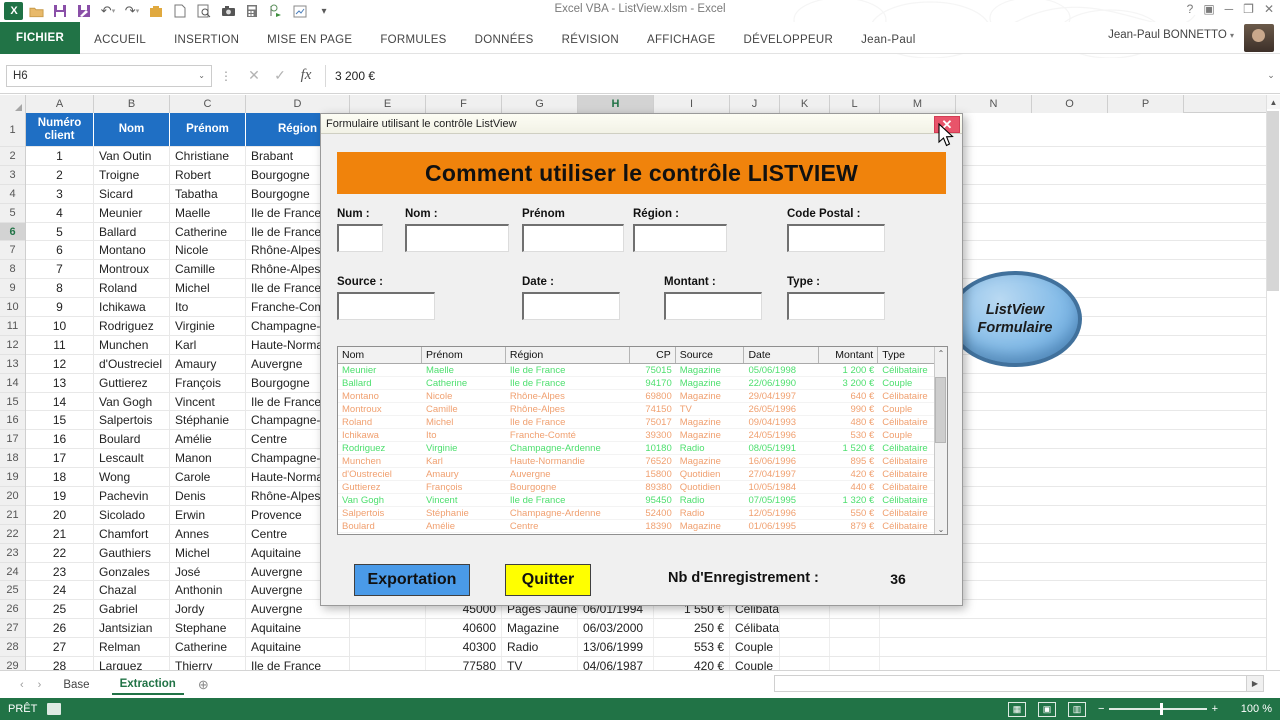 The height and width of the screenshot is (720, 1280). I want to click on cell: 250 €, so click(692, 628).